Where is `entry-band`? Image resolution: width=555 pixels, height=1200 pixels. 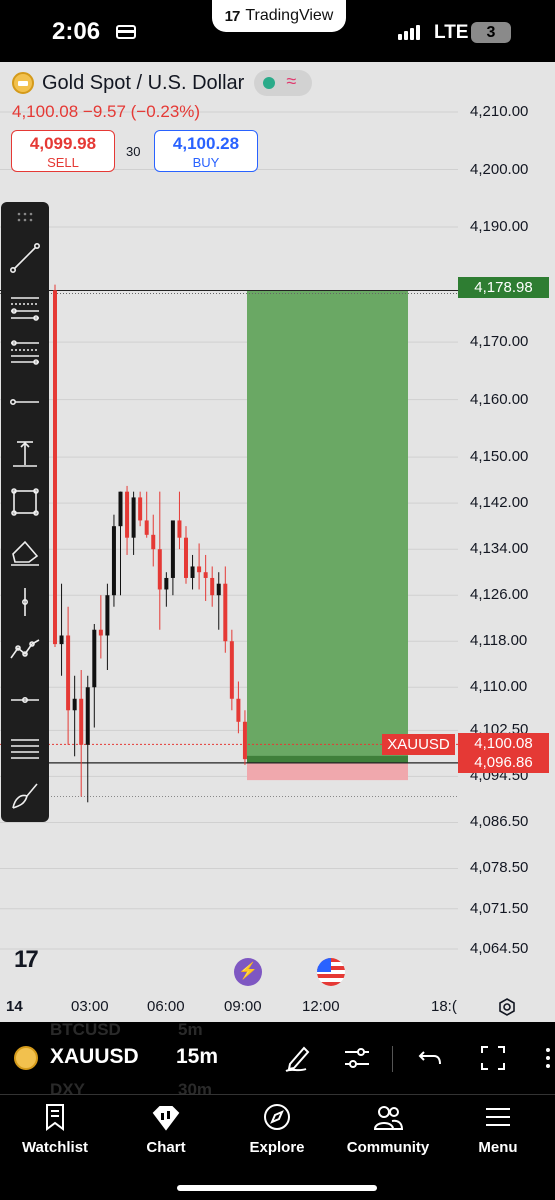
entry-band is located at coordinates (327, 759).